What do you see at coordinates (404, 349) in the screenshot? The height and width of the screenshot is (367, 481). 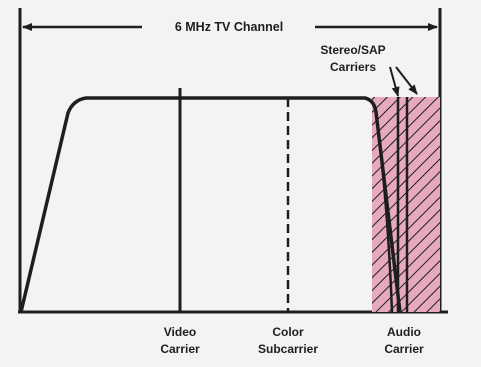 I see `audio-carrier-label-line2: Carrier` at bounding box center [404, 349].